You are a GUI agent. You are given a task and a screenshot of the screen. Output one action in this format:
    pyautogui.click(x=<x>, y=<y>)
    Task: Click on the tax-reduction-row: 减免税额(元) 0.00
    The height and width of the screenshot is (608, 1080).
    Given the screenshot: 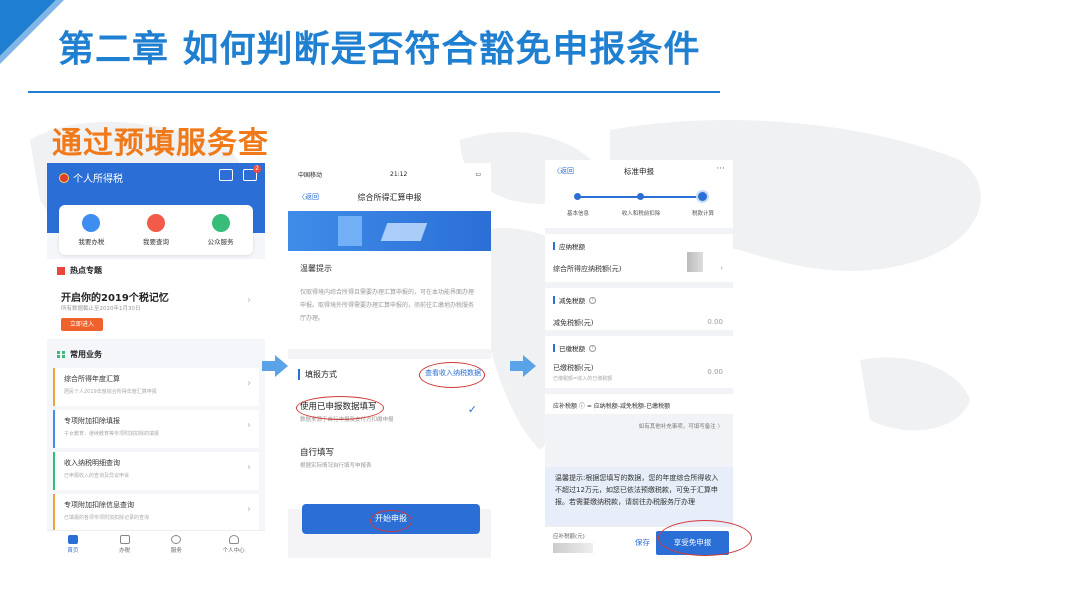 What is the action you would take?
    pyautogui.click(x=639, y=316)
    